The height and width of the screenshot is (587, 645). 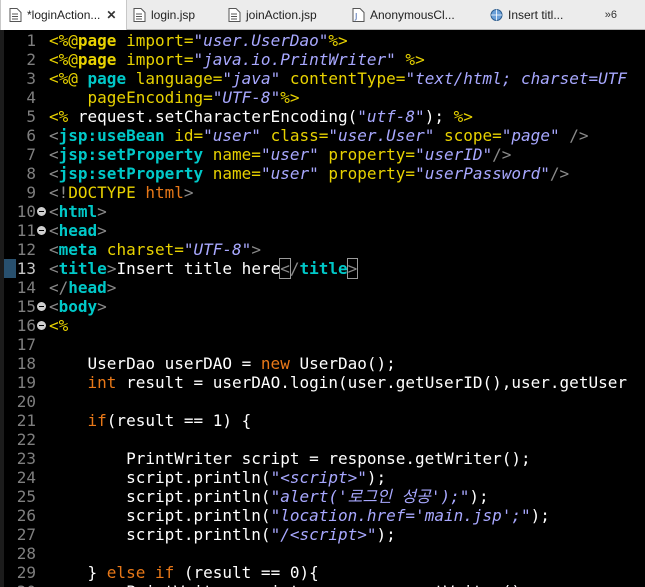 What do you see at coordinates (26, 401) in the screenshot?
I see `line-number: 20` at bounding box center [26, 401].